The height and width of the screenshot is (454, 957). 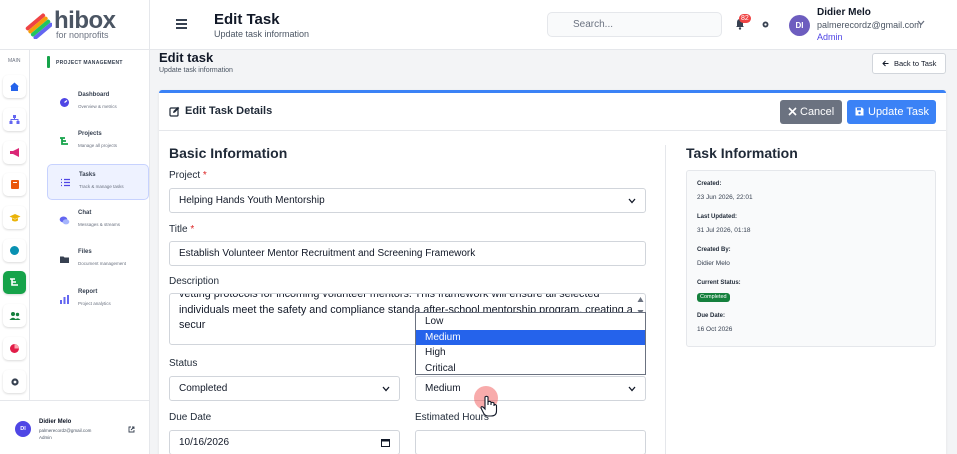 I want to click on update-task-button: Update Task, so click(x=891, y=112).